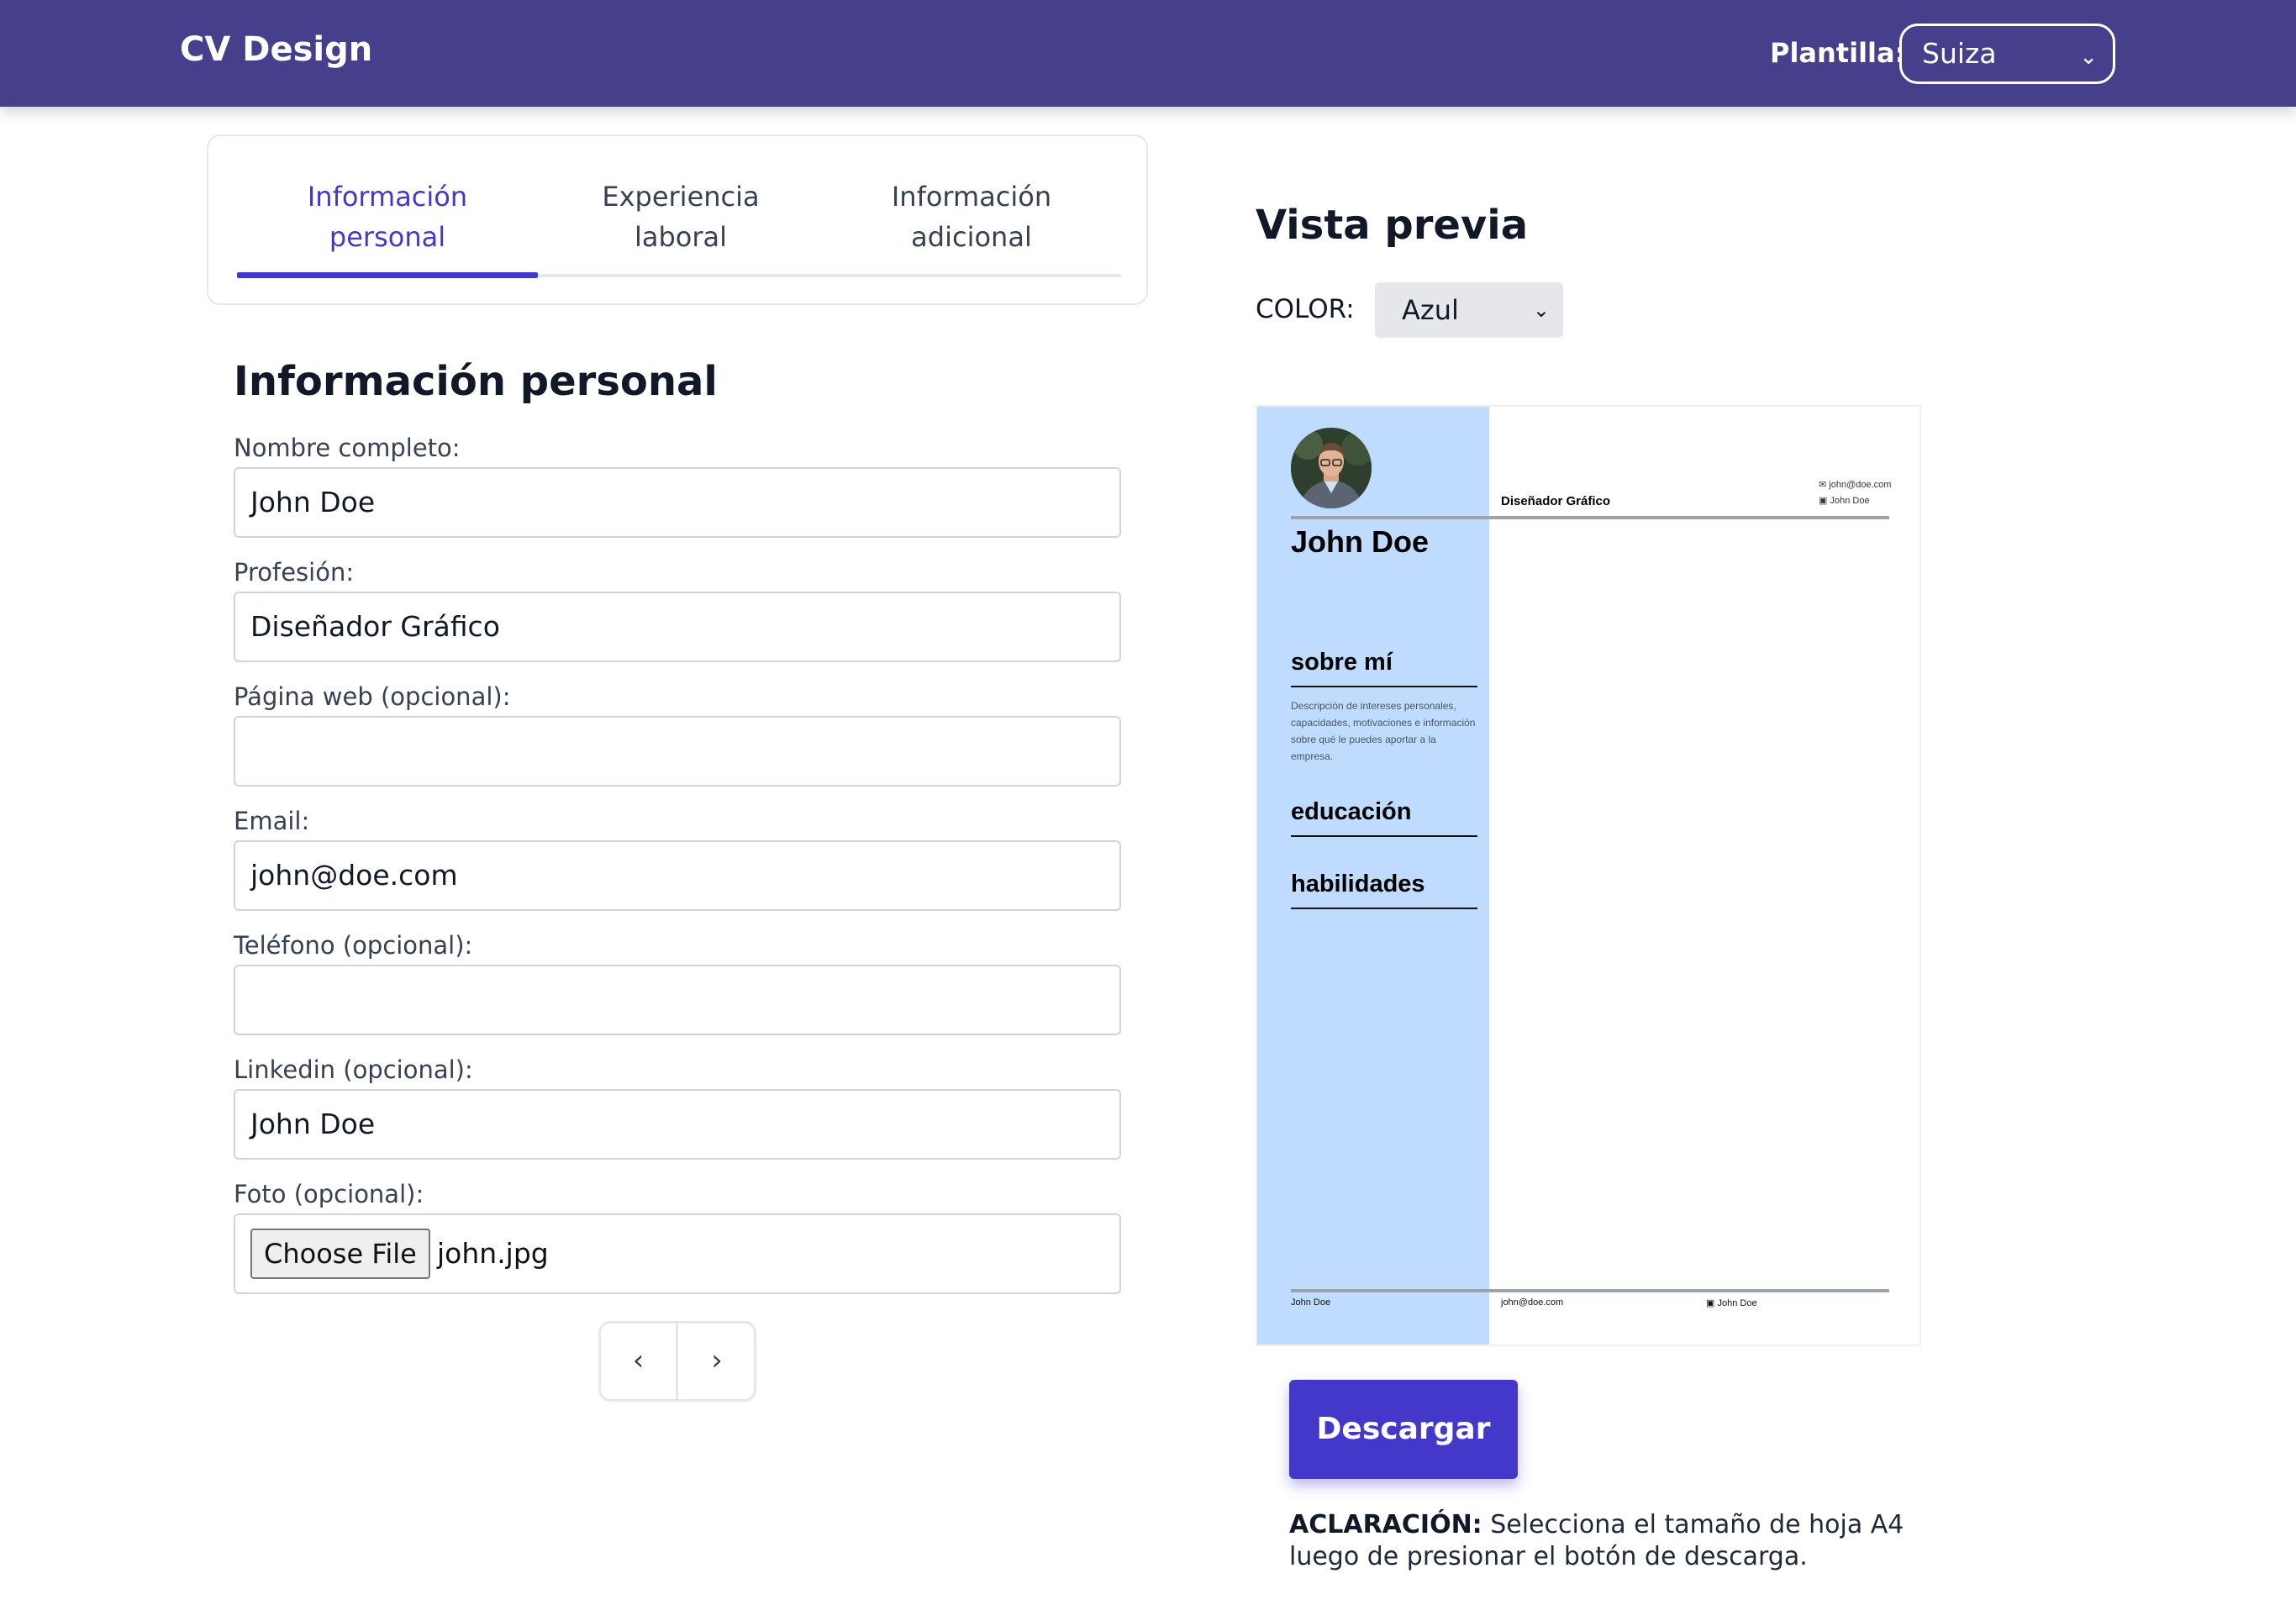  What do you see at coordinates (354, 945) in the screenshot?
I see `phone-label: Teléfono (opcional):` at bounding box center [354, 945].